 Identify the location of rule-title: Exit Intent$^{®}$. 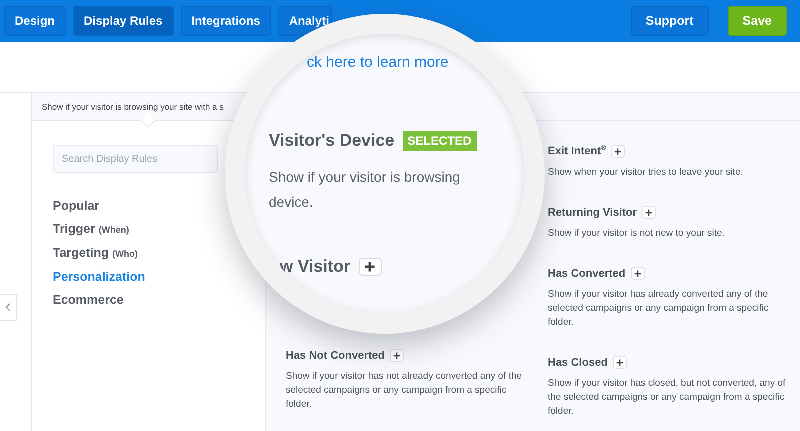
(577, 151).